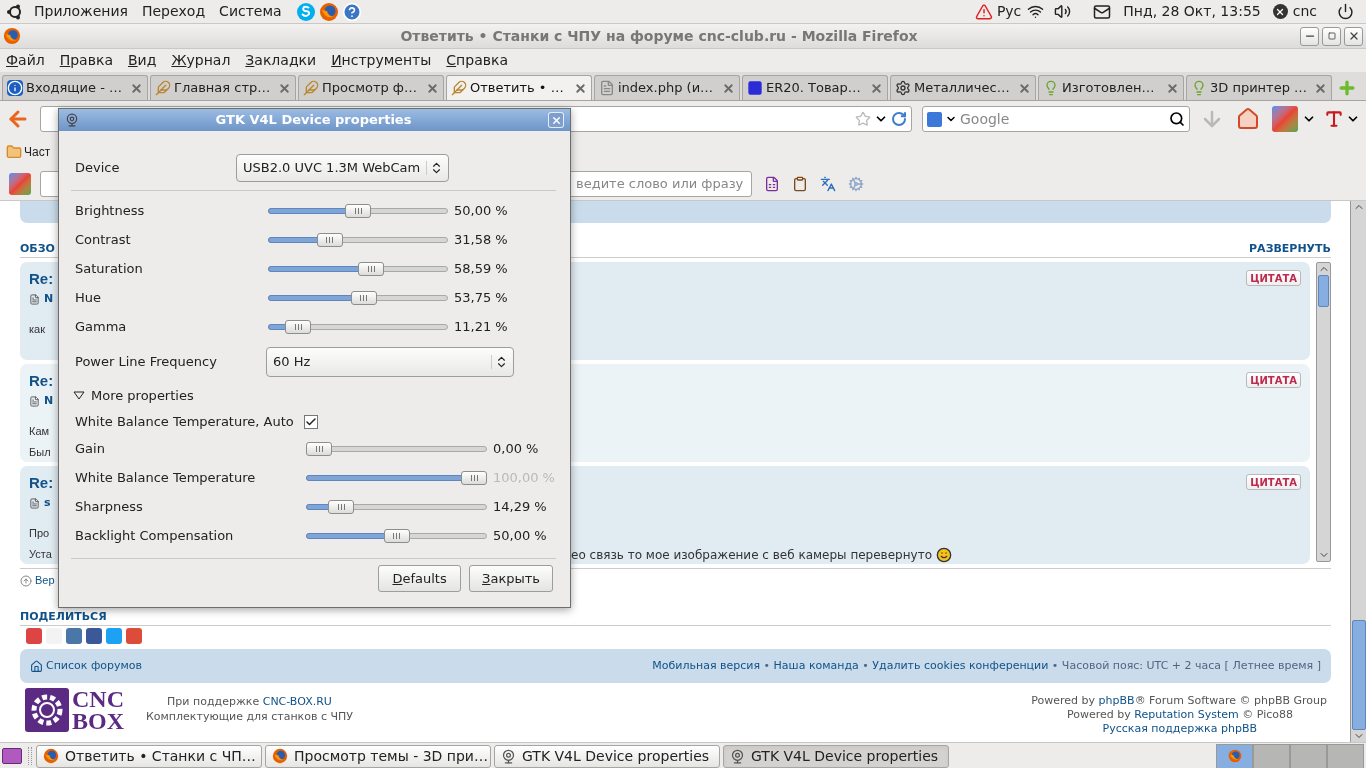  What do you see at coordinates (98, 168) in the screenshot?
I see `control-label: Device` at bounding box center [98, 168].